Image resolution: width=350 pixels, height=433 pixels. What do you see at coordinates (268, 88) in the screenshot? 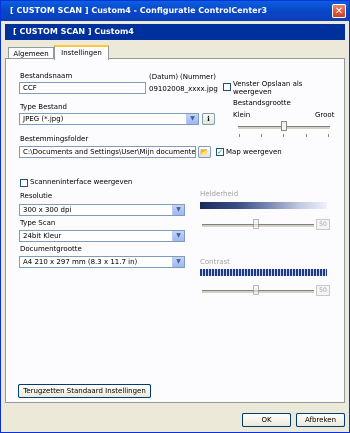
I see `show-save-window-label: Venster Opslaan als weergeven` at bounding box center [268, 88].